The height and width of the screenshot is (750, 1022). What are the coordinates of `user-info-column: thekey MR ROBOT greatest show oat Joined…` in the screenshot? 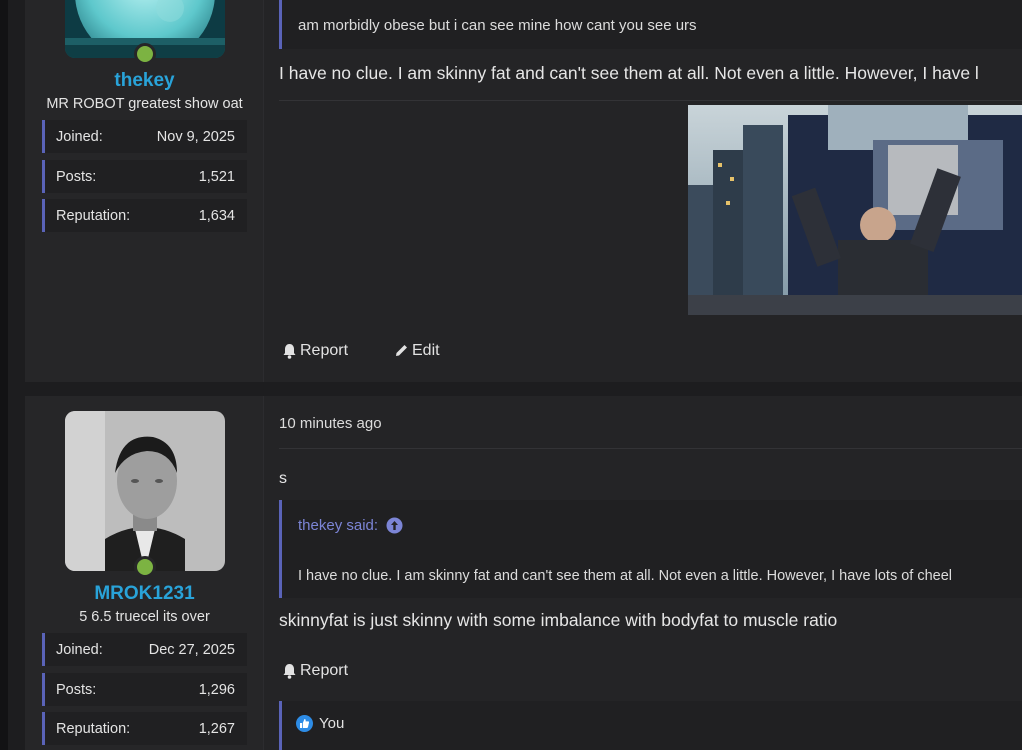 It's located at (144, 191).